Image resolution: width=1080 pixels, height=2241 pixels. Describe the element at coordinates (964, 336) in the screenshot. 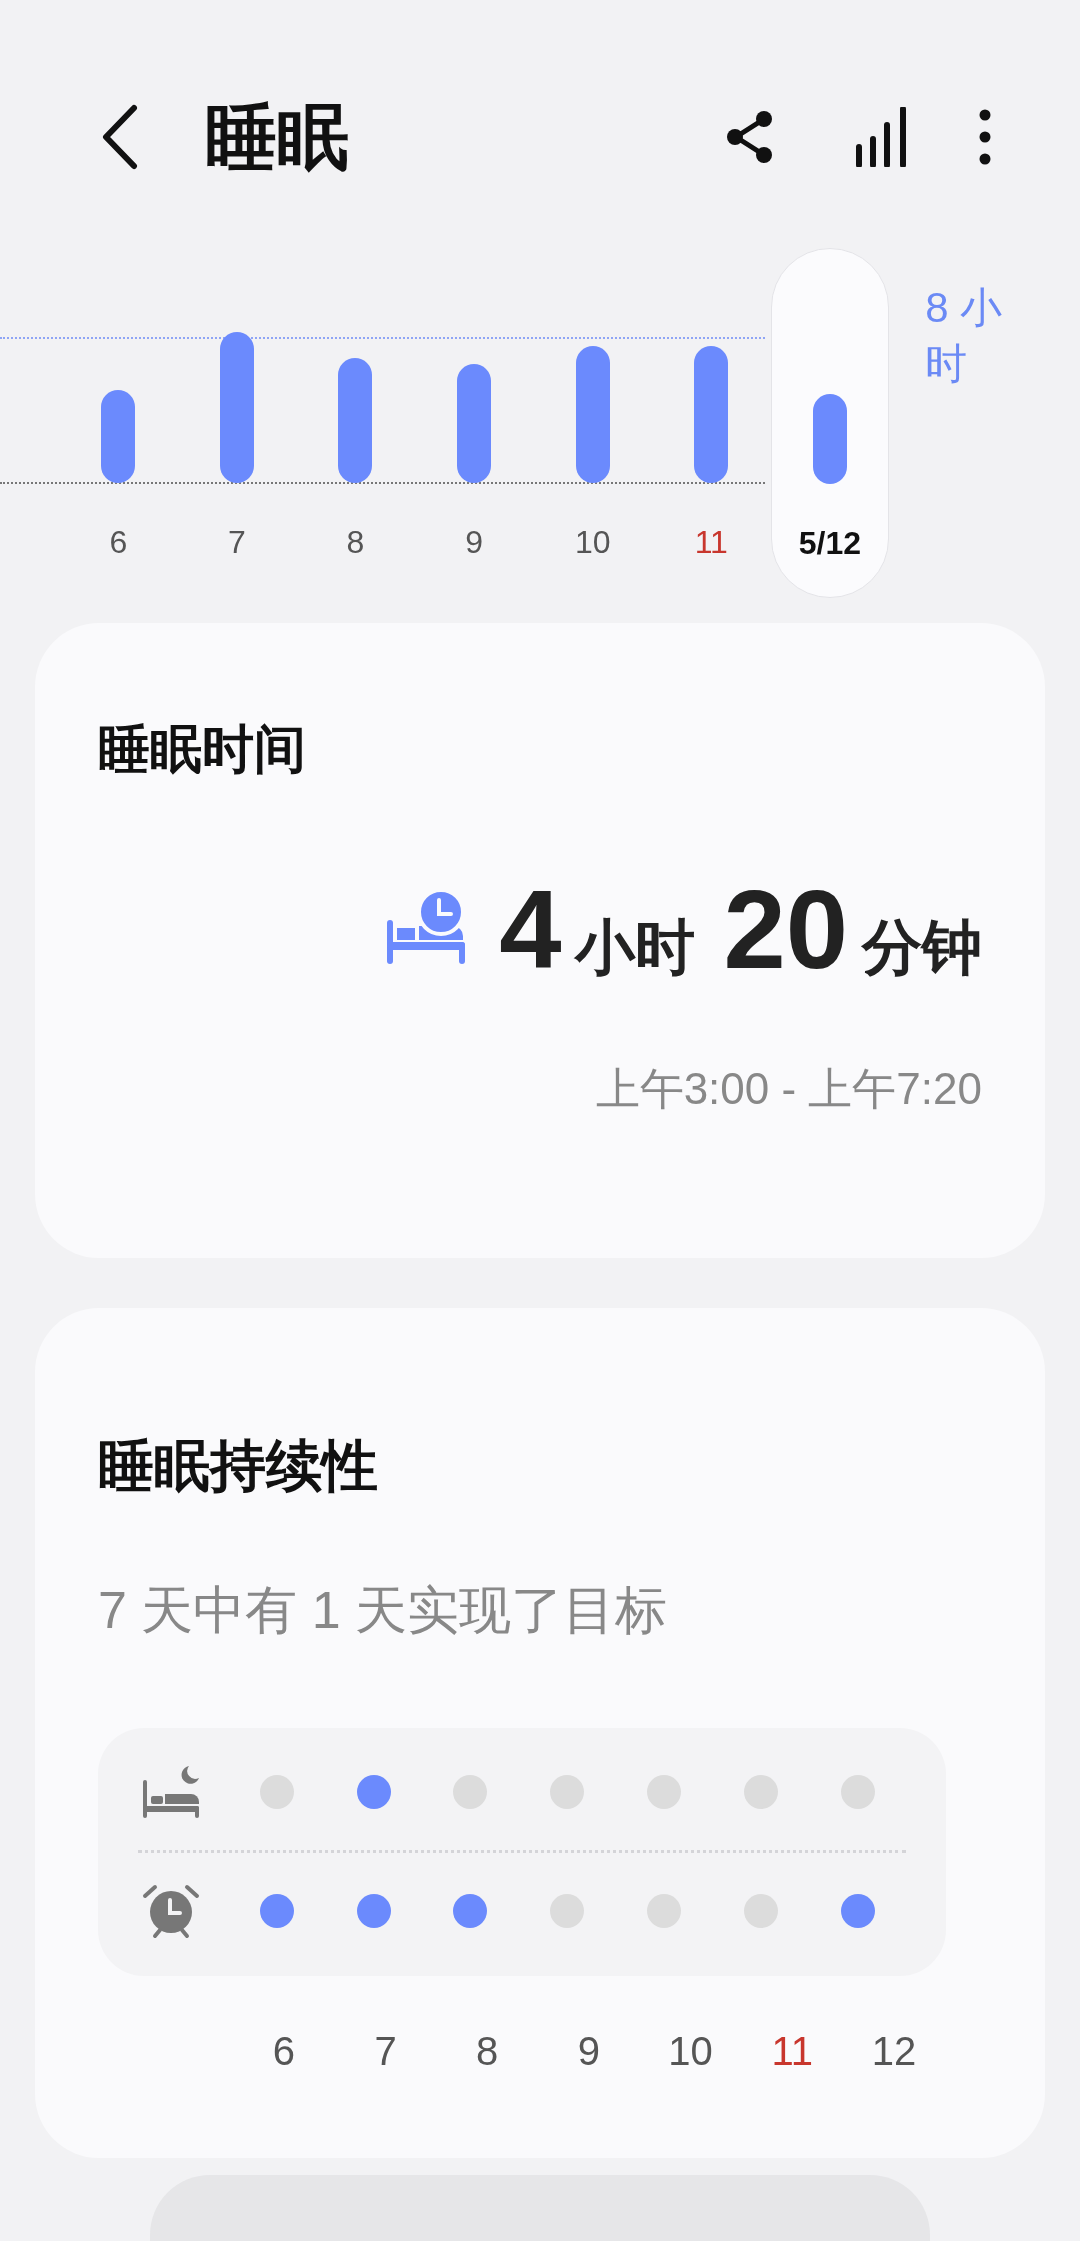

I see `goal-label: 8 小时` at that location.